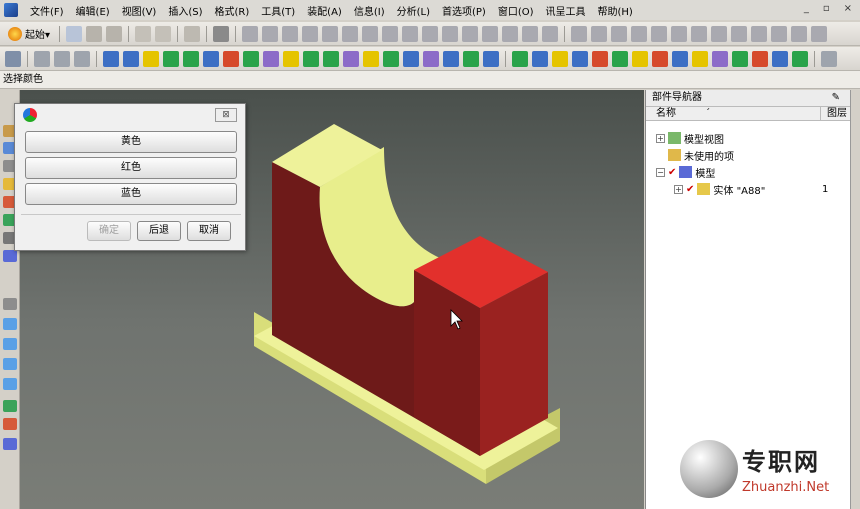 The height and width of the screenshot is (509, 860). Describe the element at coordinates (271, 58) in the screenshot. I see `paint-icon` at that location.